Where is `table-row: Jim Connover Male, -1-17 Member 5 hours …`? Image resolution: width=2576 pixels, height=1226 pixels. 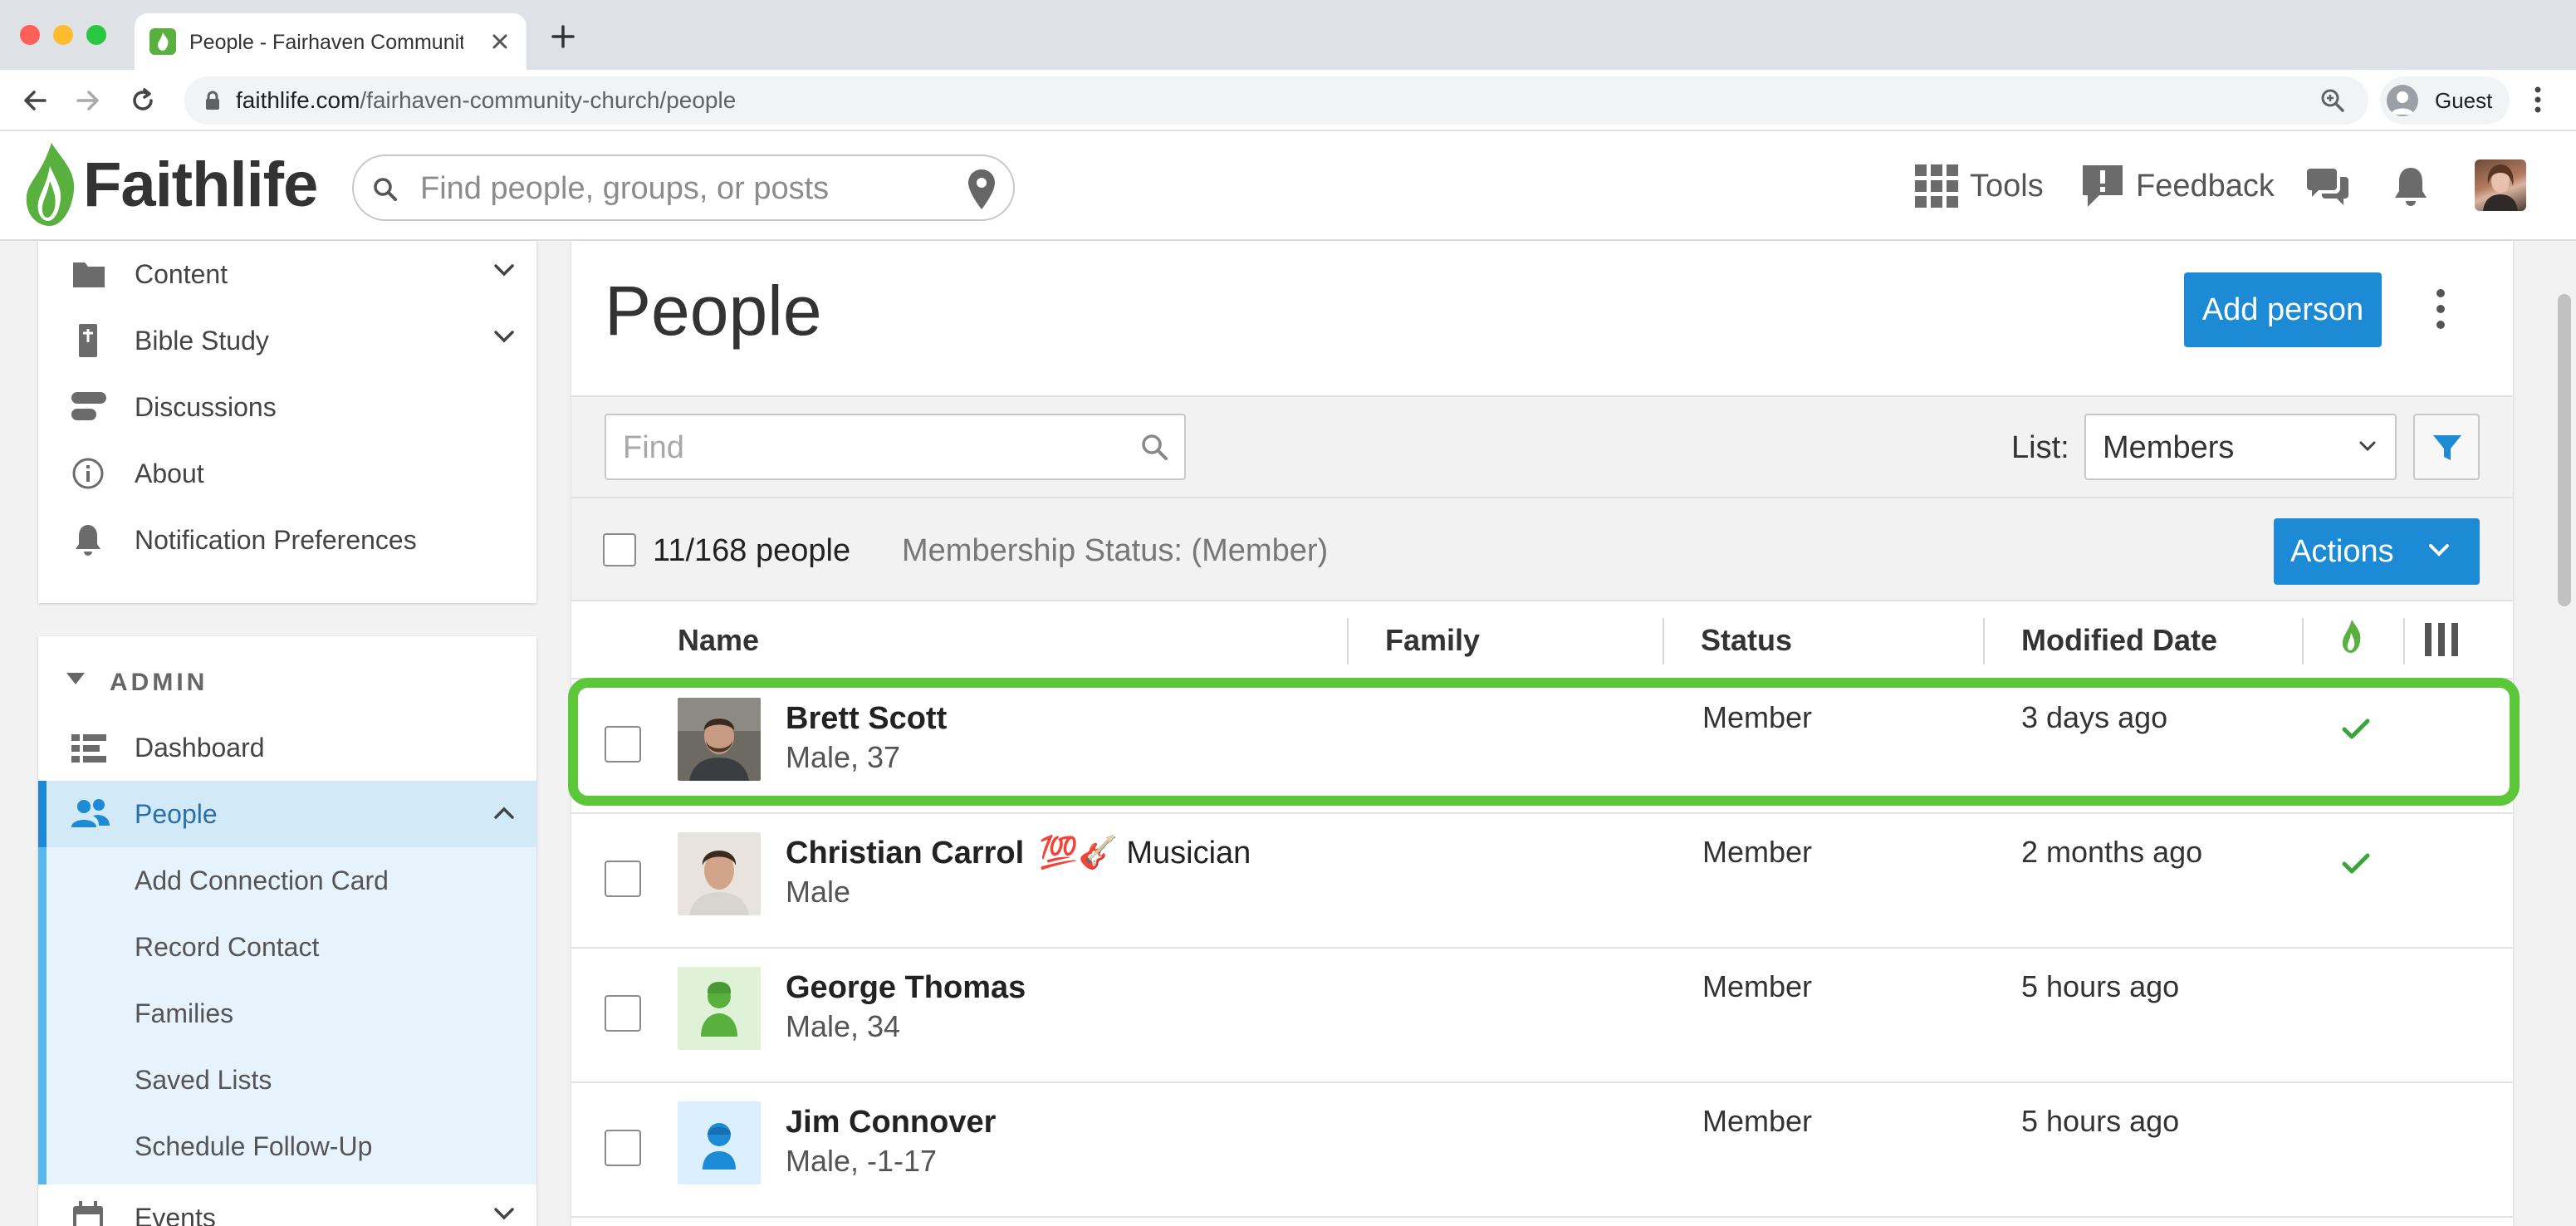
table-row: Jim Connover Male, -1-17 Member 5 hours … is located at coordinates (1542, 1150).